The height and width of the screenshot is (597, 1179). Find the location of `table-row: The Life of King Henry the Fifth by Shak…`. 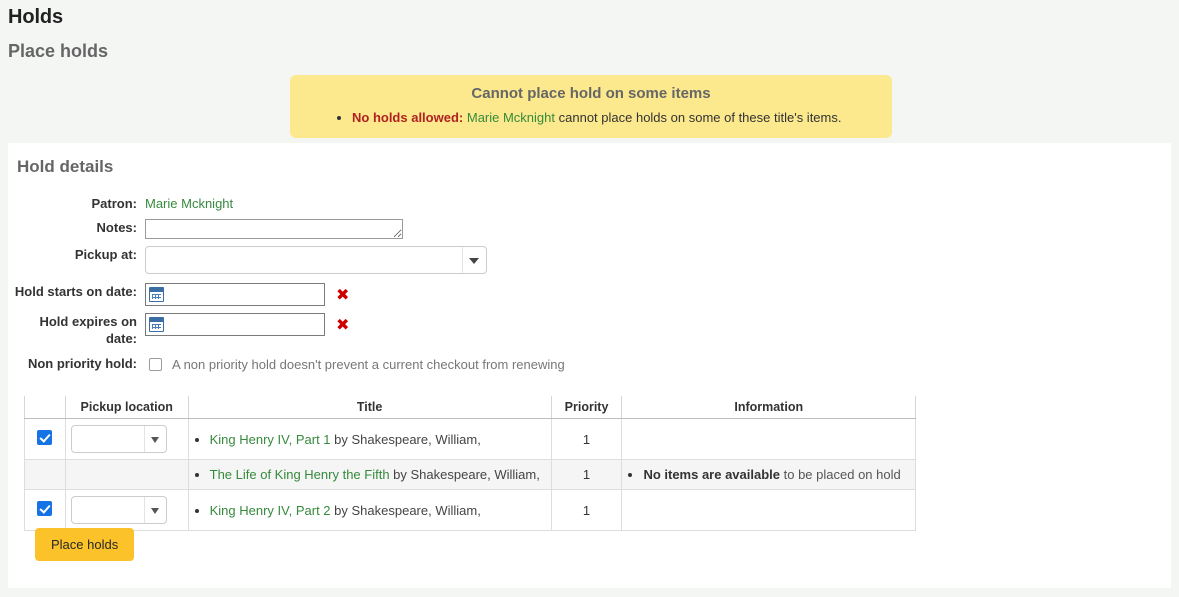

table-row: The Life of King Henry the Fifth by Shak… is located at coordinates (470, 474).